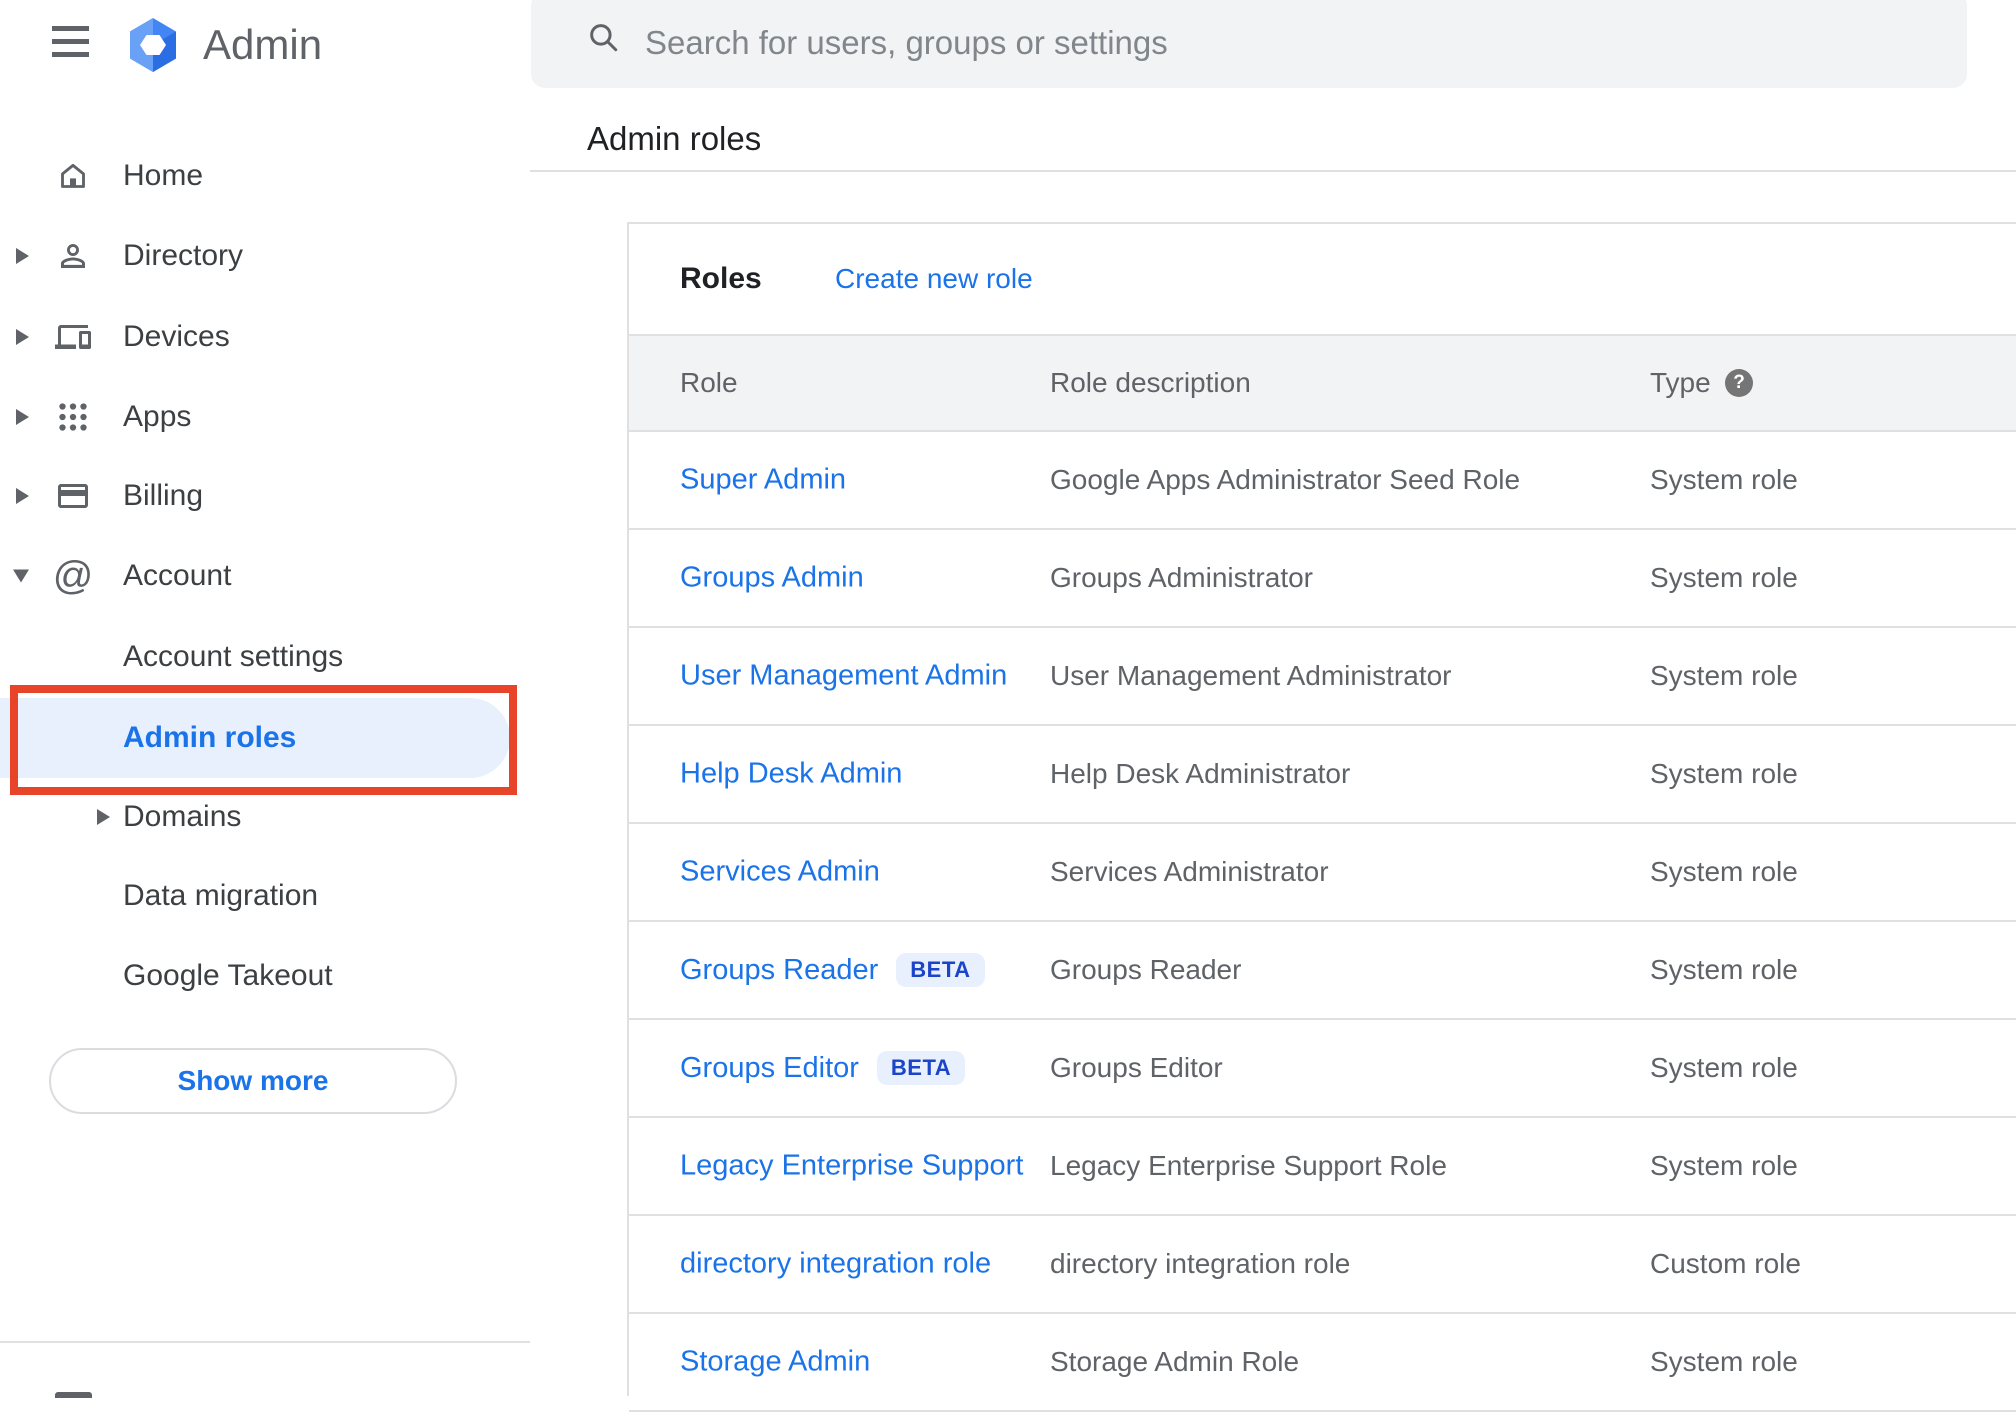 This screenshot has width=2016, height=1412. What do you see at coordinates (1322, 279) in the screenshot?
I see `roles-panel-header: Roles Create new role` at bounding box center [1322, 279].